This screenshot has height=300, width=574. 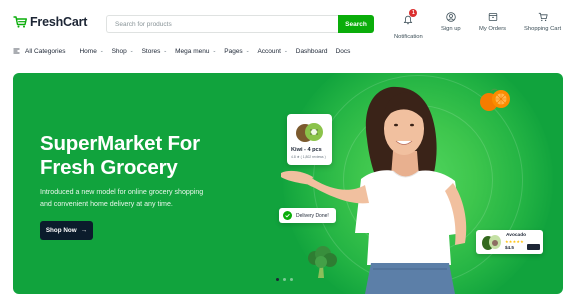 I want to click on my-orders-button: My Orders, so click(x=492, y=22).